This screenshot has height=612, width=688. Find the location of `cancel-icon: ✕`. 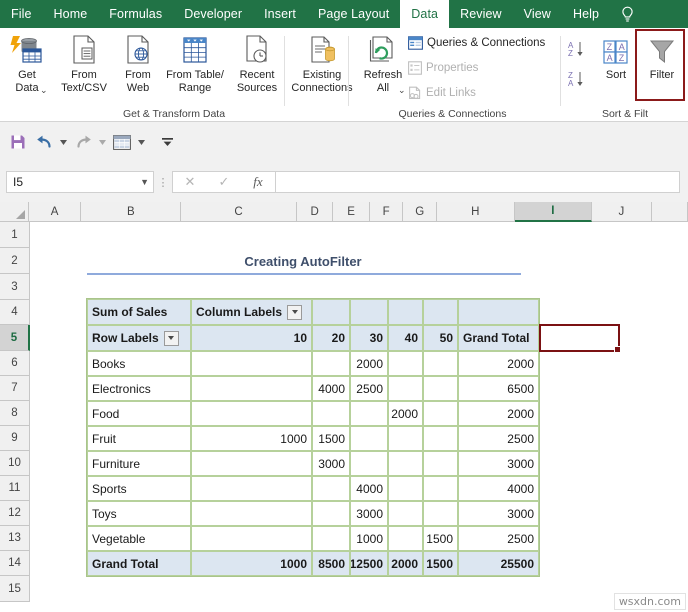

cancel-icon: ✕ is located at coordinates (190, 182).